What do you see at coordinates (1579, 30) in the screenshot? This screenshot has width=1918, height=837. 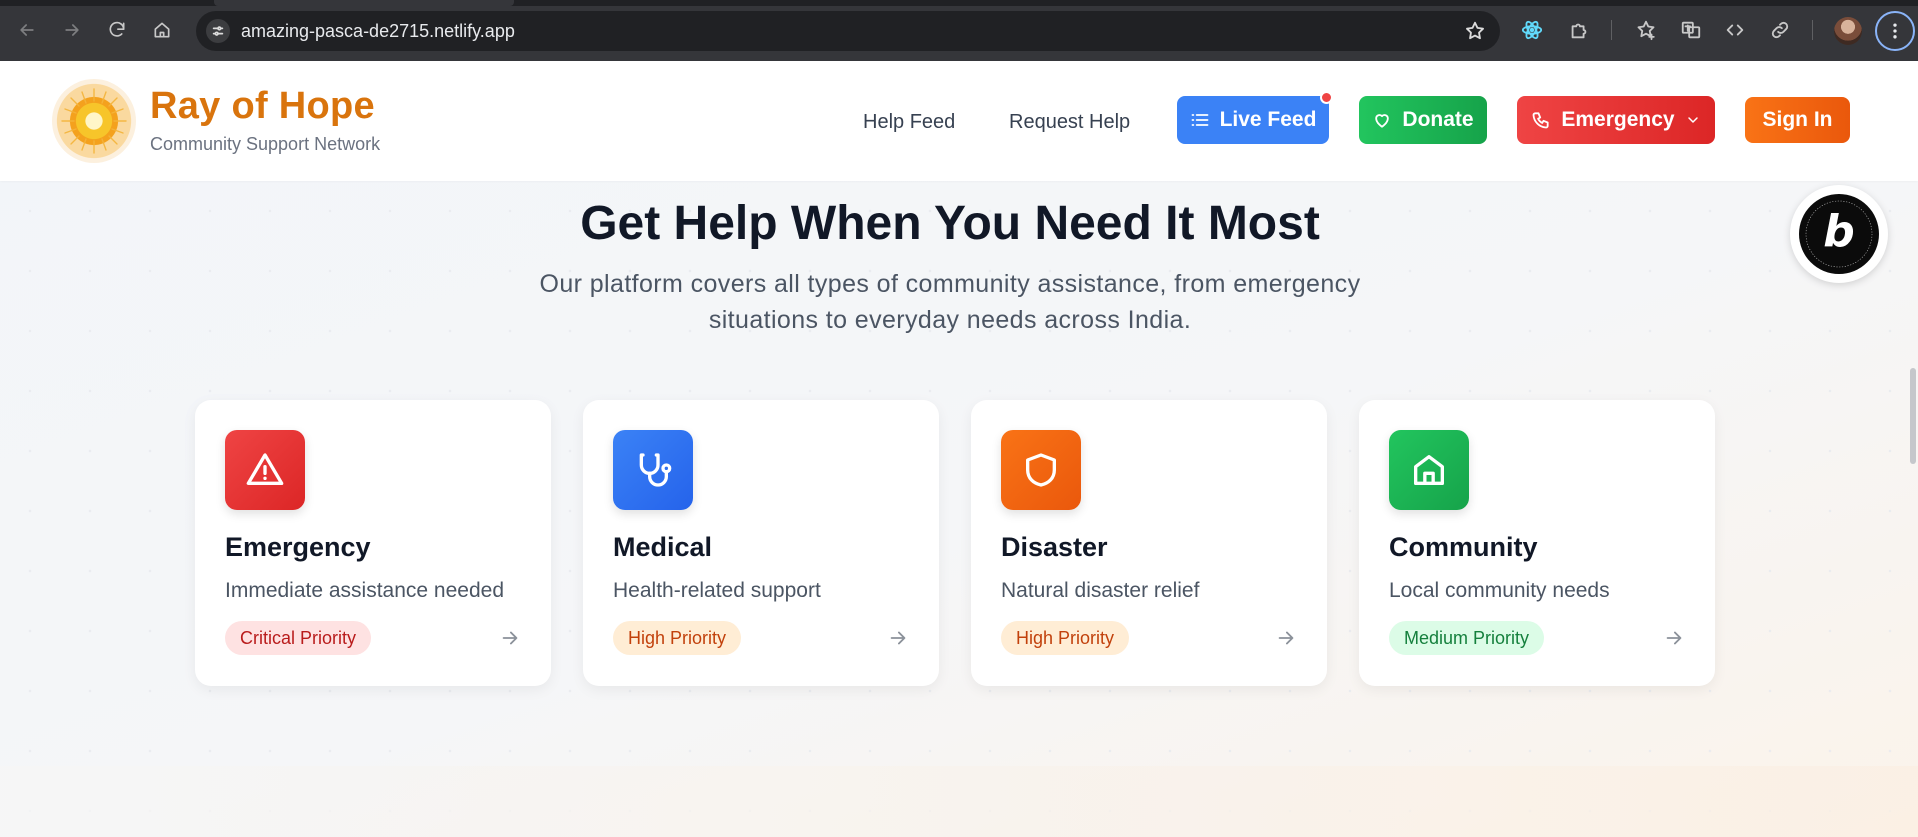 I see `extensions-icon` at bounding box center [1579, 30].